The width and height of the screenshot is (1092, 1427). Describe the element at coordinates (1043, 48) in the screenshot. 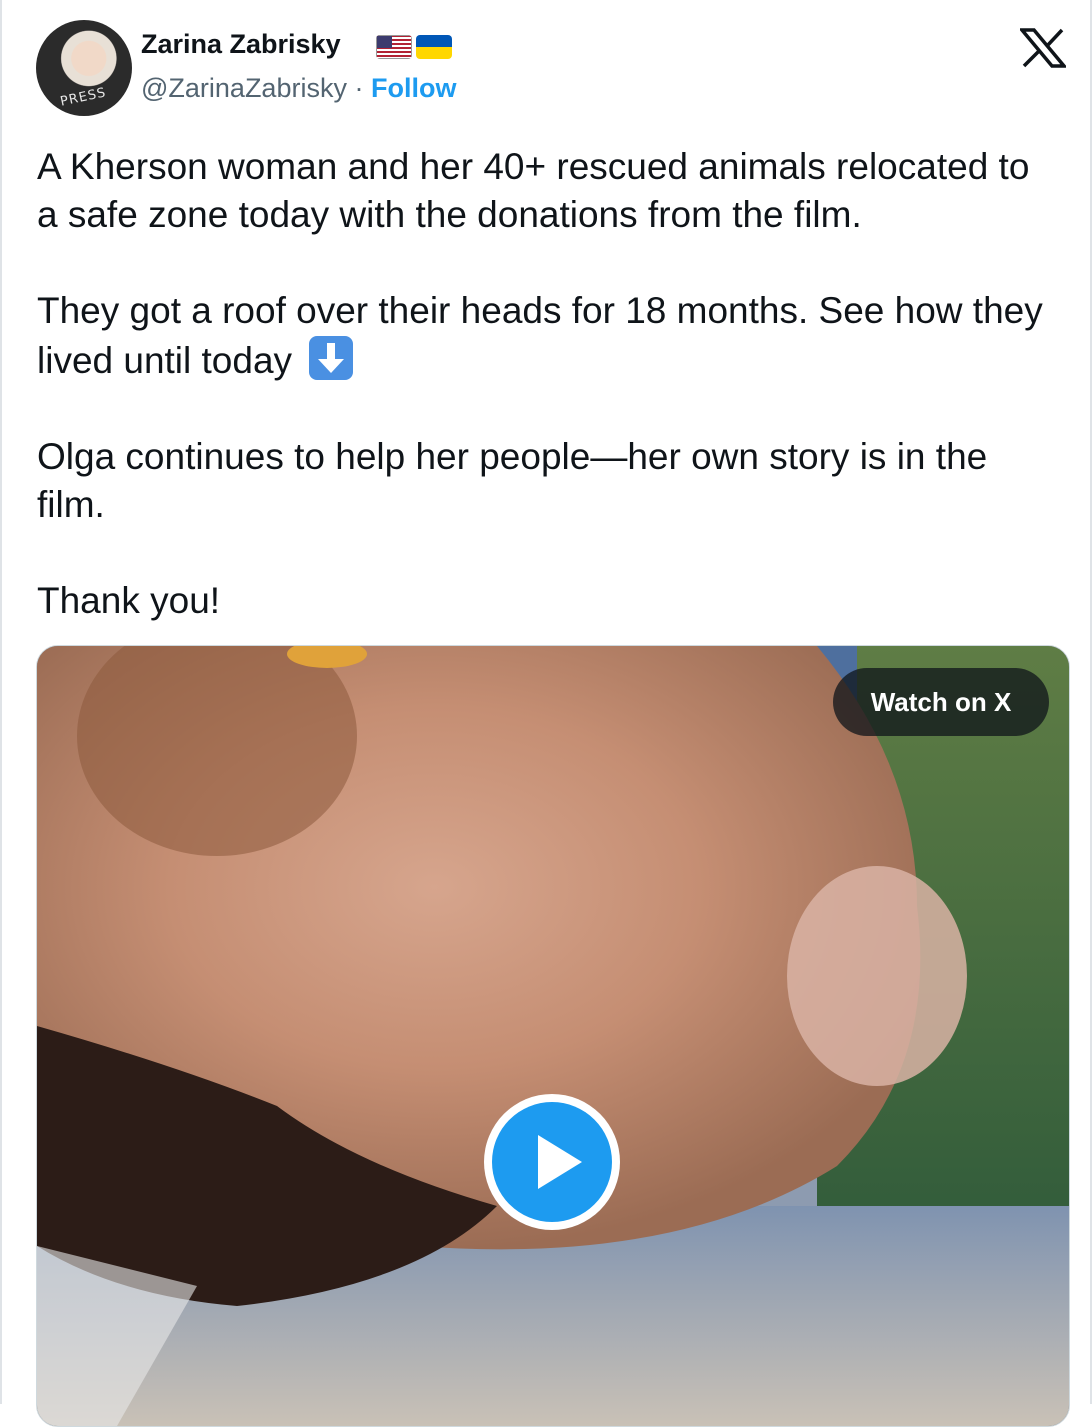

I see `x-logo-icon` at that location.